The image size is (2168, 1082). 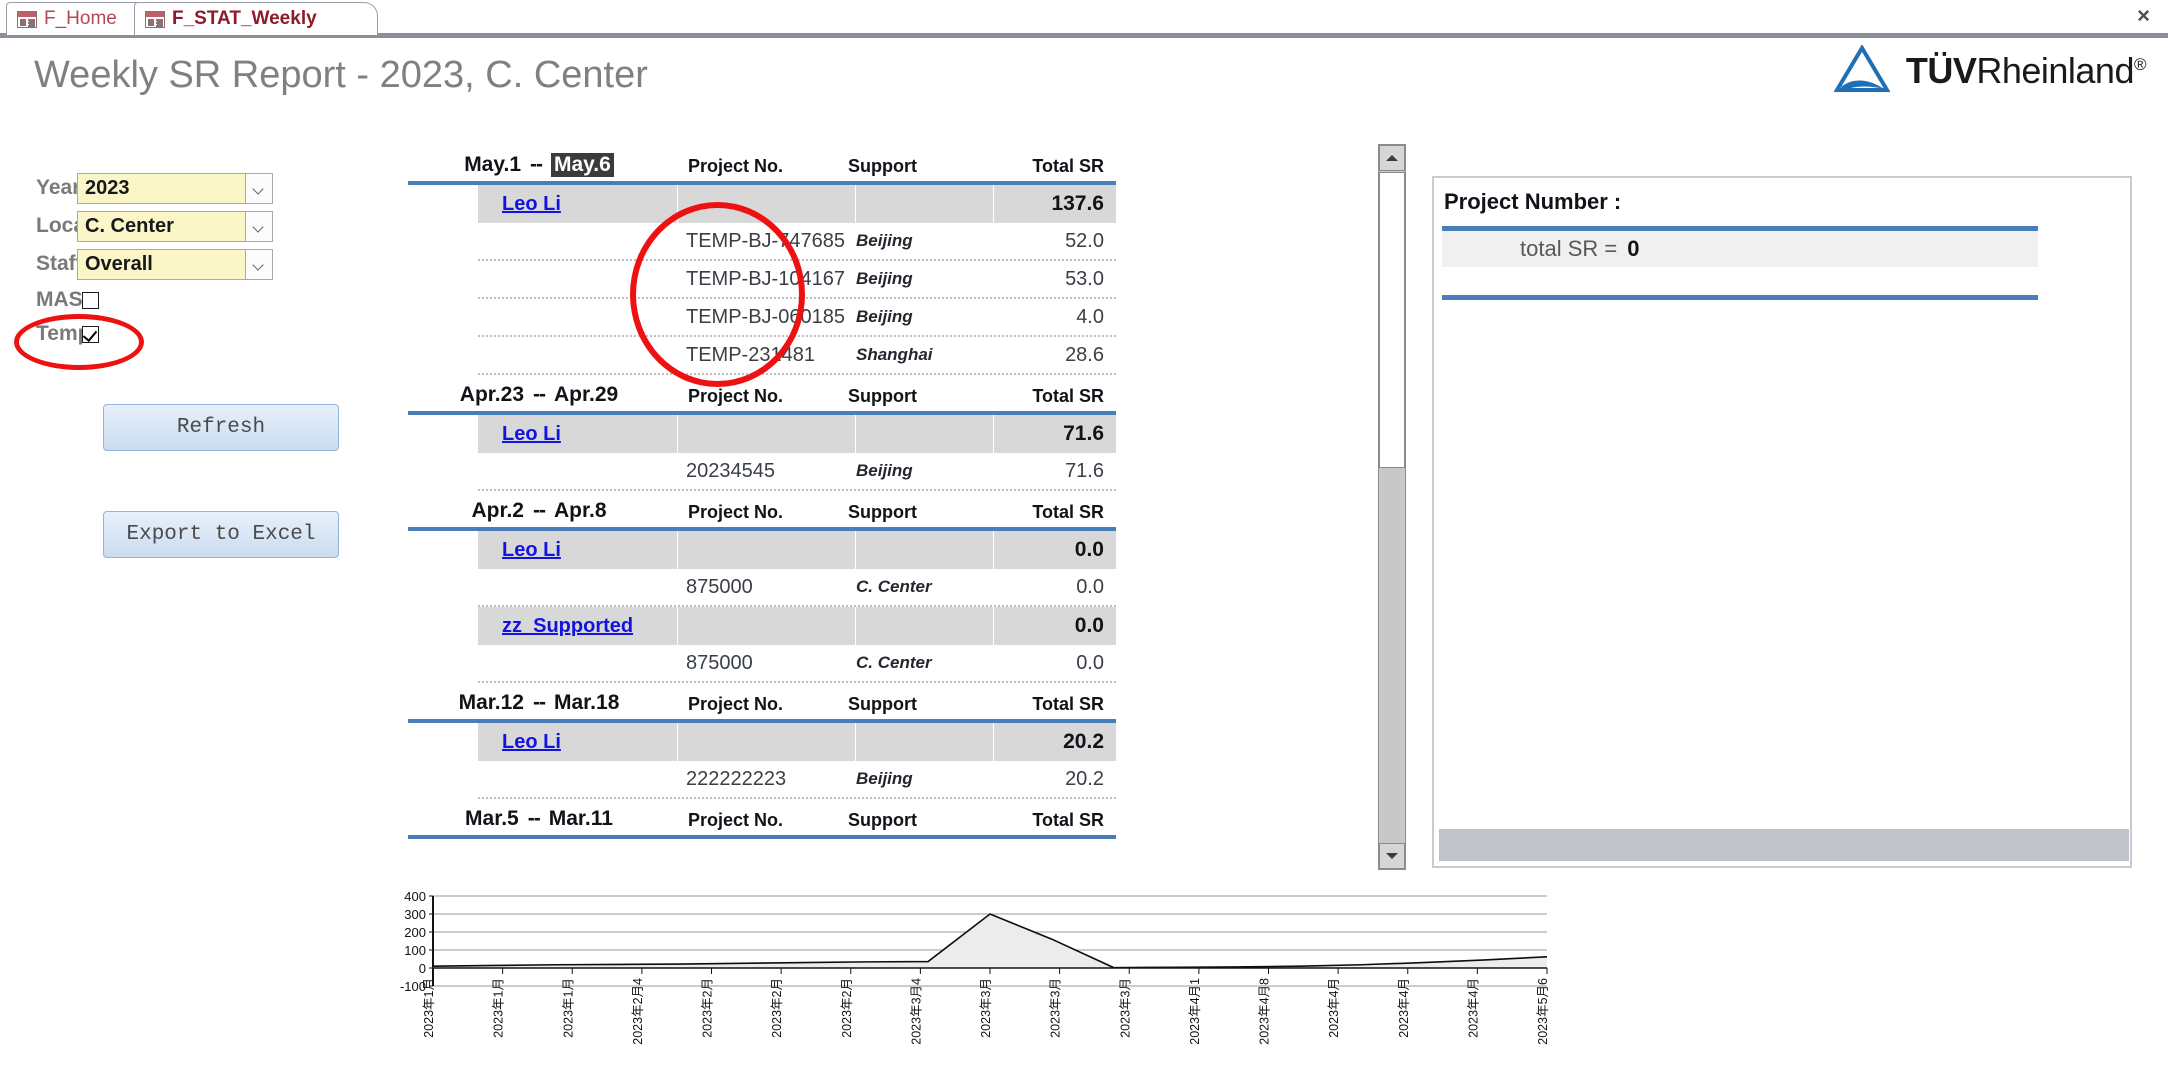 What do you see at coordinates (767, 355) in the screenshot?
I see `project-number-cell: TEMP-231481` at bounding box center [767, 355].